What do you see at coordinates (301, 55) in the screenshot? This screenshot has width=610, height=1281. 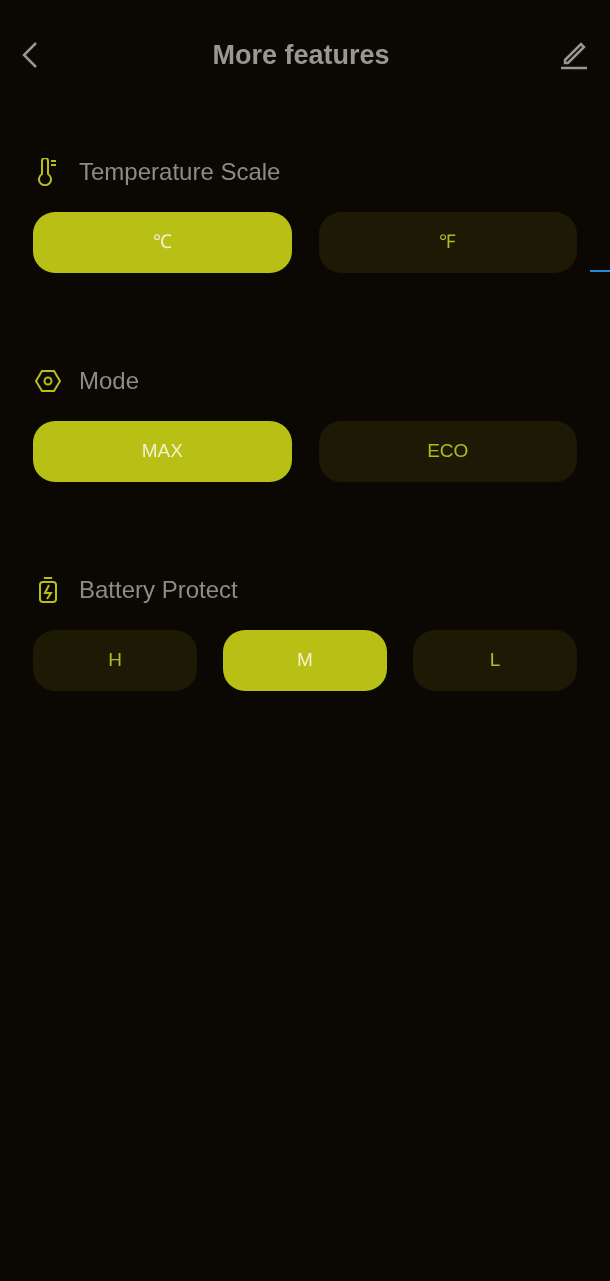 I see `page-title: More features` at bounding box center [301, 55].